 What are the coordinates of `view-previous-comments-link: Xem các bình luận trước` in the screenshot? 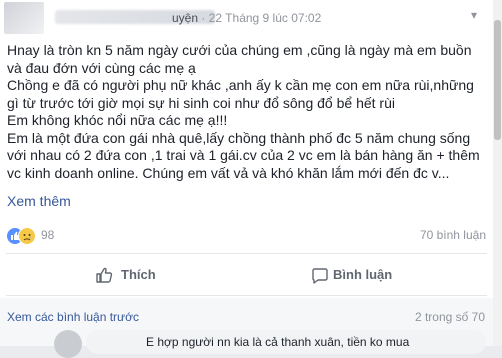 It's located at (73, 317).